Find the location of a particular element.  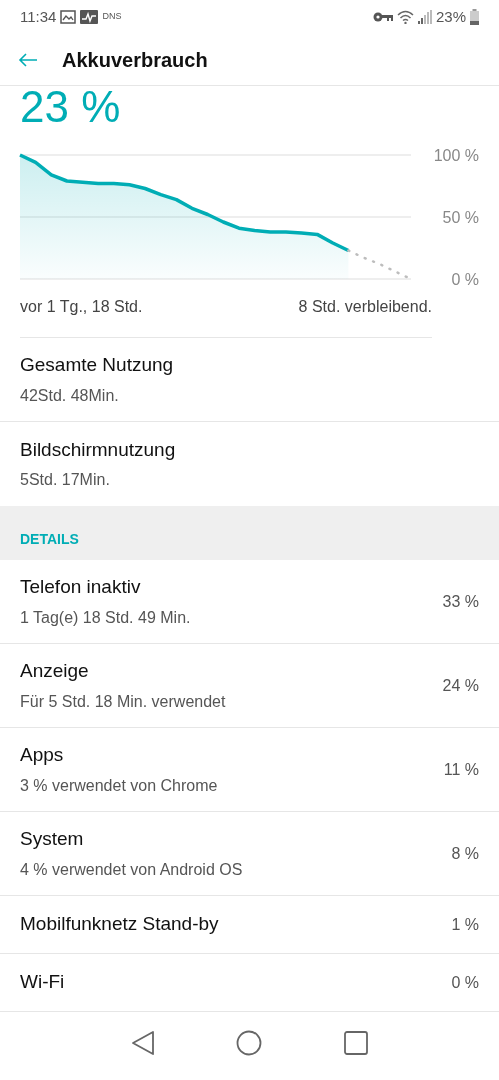

row-title: Apps is located at coordinates (42, 755).